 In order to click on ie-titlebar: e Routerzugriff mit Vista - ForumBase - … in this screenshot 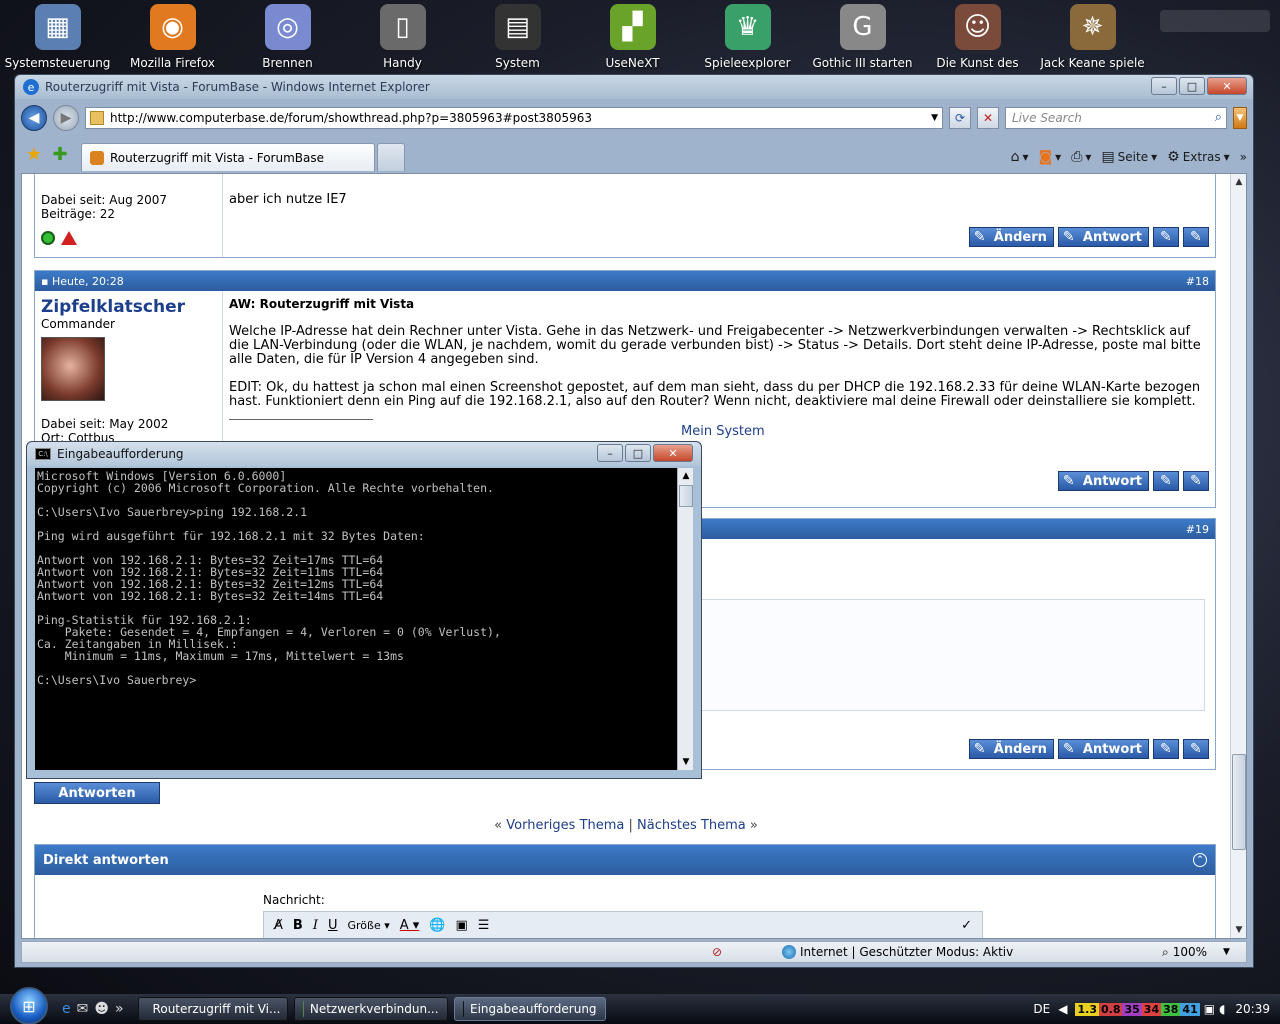, I will do `click(634, 87)`.